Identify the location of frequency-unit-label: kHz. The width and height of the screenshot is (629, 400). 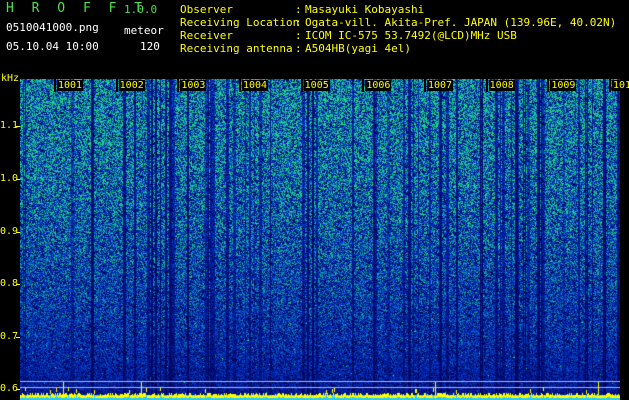
(10, 78).